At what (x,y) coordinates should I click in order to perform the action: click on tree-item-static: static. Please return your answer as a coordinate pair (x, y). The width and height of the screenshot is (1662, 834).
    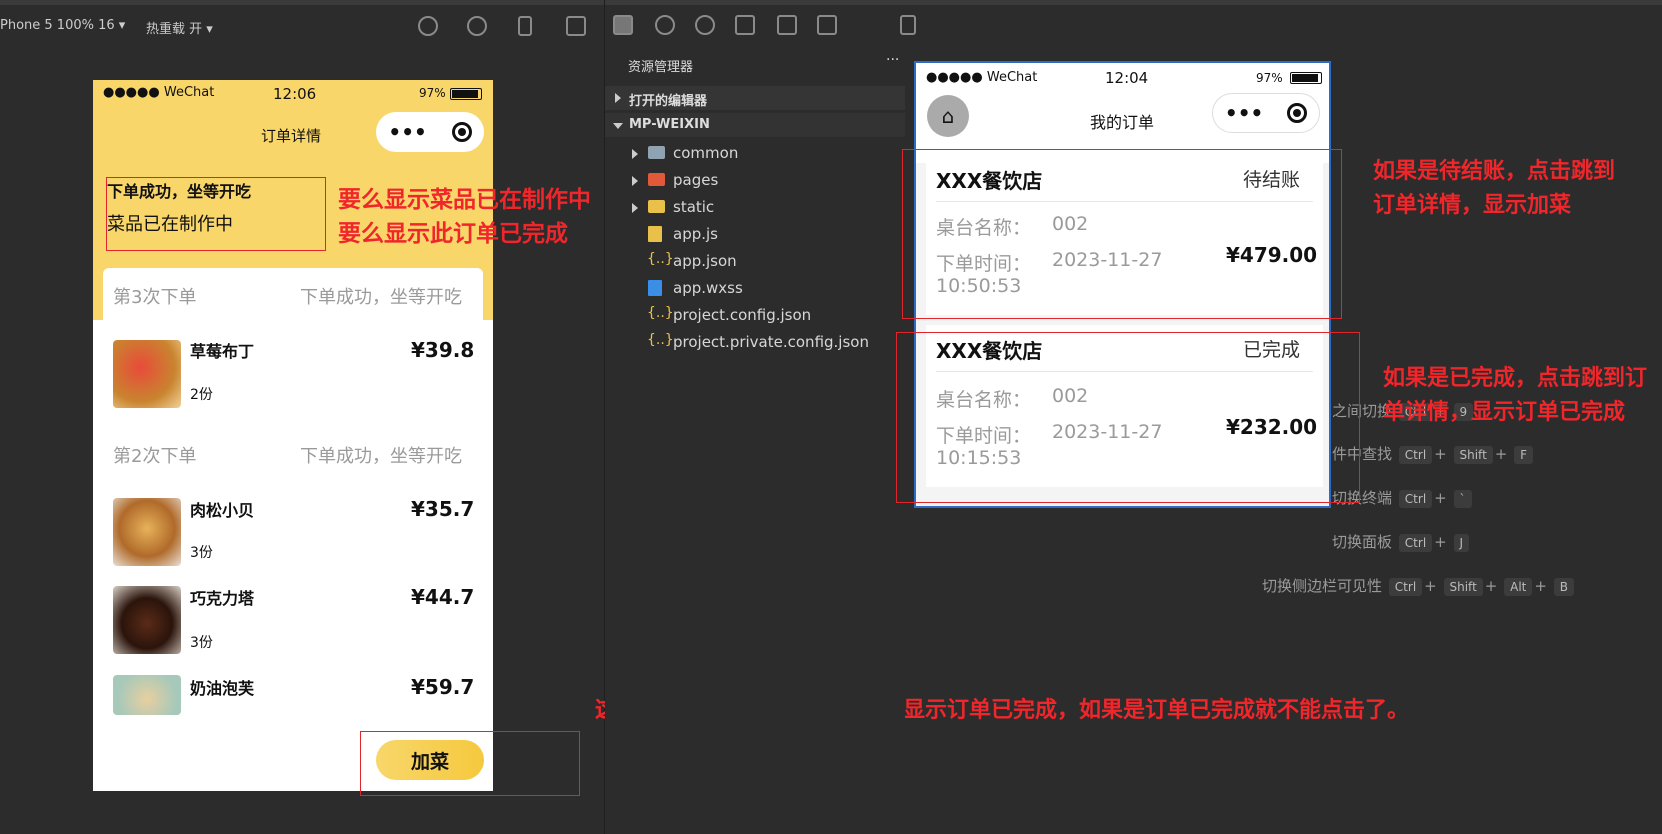
    Looking at the image, I should click on (755, 207).